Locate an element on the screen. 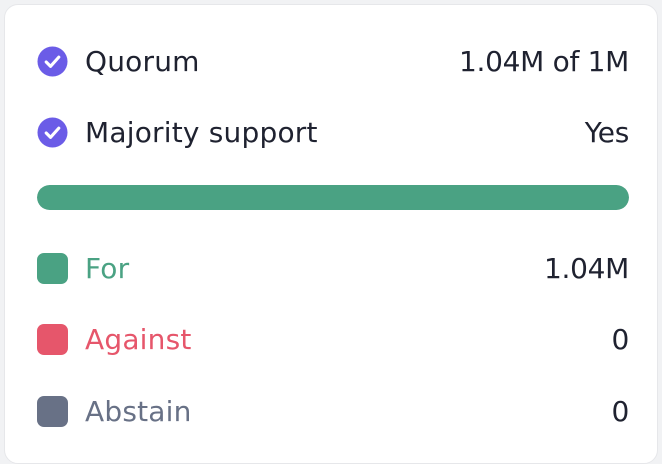  abstain-swatch is located at coordinates (52, 411).